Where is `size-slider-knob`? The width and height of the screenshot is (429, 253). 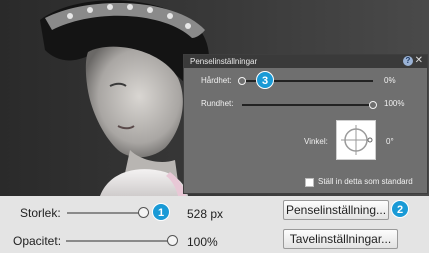
size-slider-knob is located at coordinates (143, 212).